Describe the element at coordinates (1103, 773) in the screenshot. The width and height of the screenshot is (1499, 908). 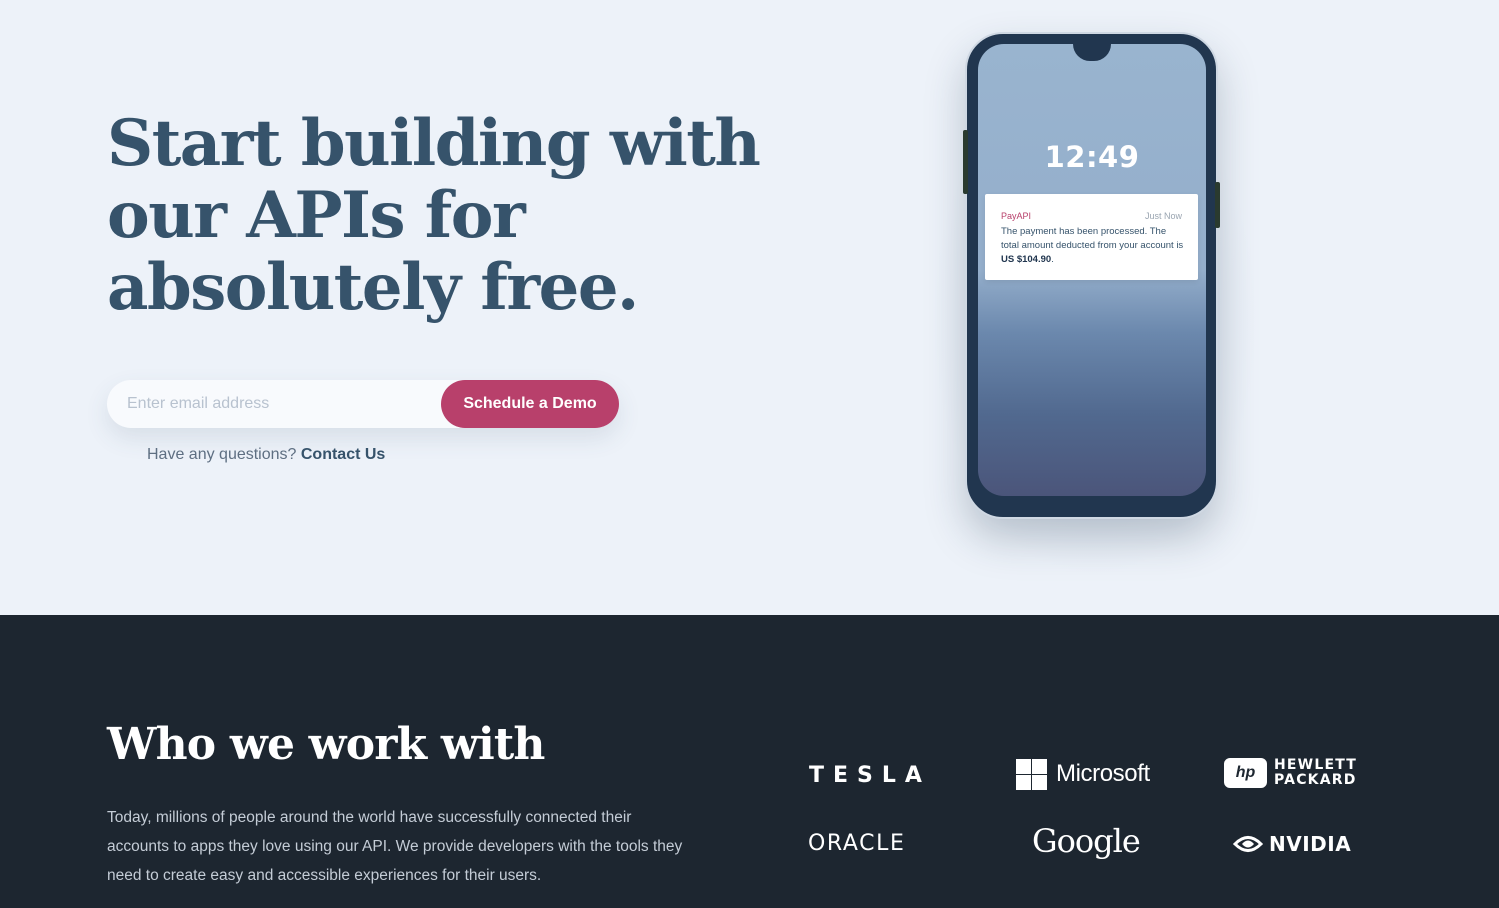
I see `microsoft-wordmark: Microsoft` at that location.